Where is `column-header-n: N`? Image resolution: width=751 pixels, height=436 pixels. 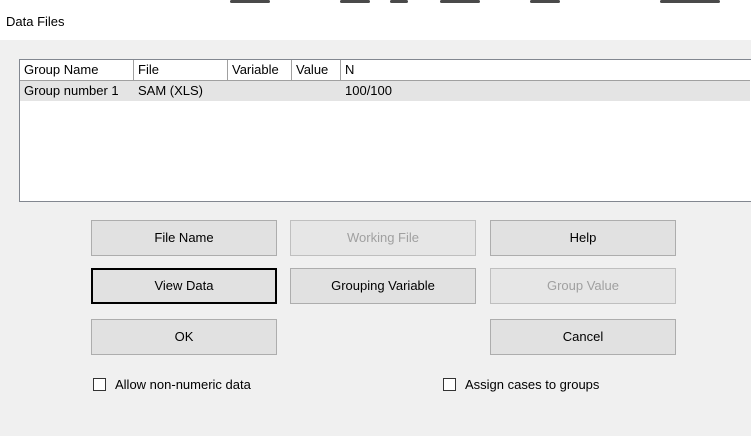 column-header-n: N is located at coordinates (545, 70).